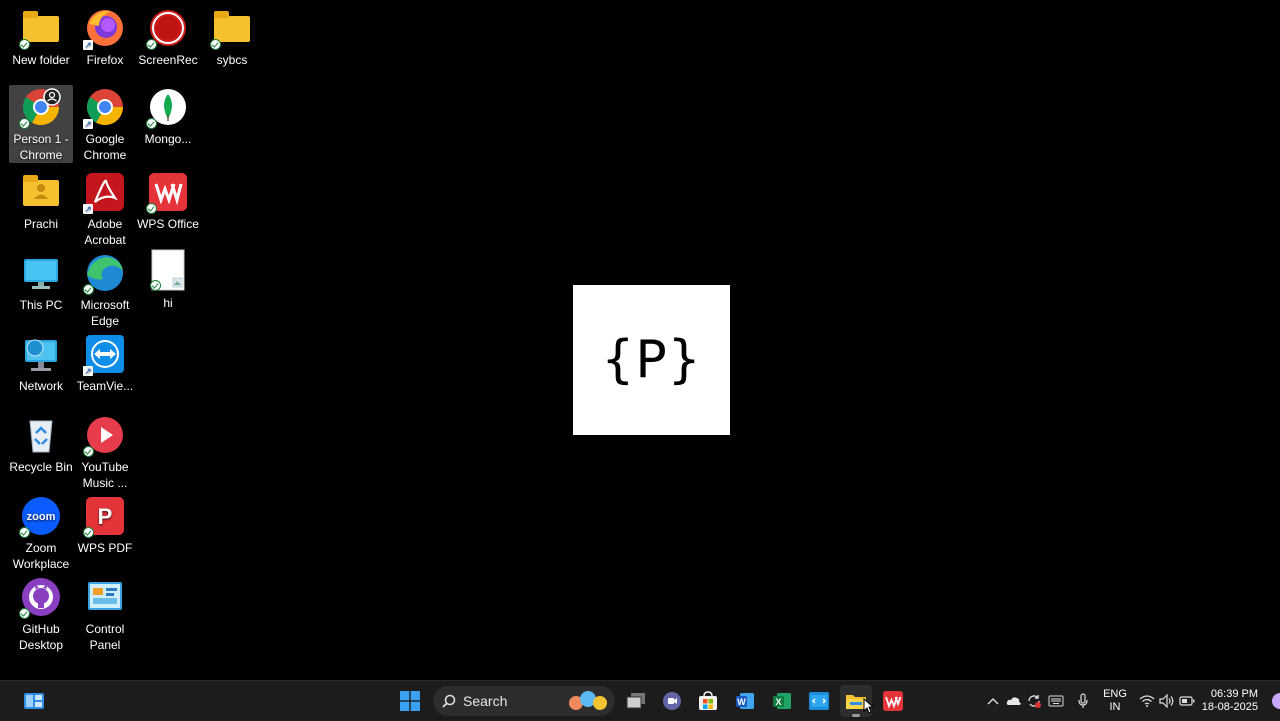 This screenshot has height=721, width=1280. I want to click on taskbar-clock: 06:39 PM 18-08-2025, so click(1230, 701).